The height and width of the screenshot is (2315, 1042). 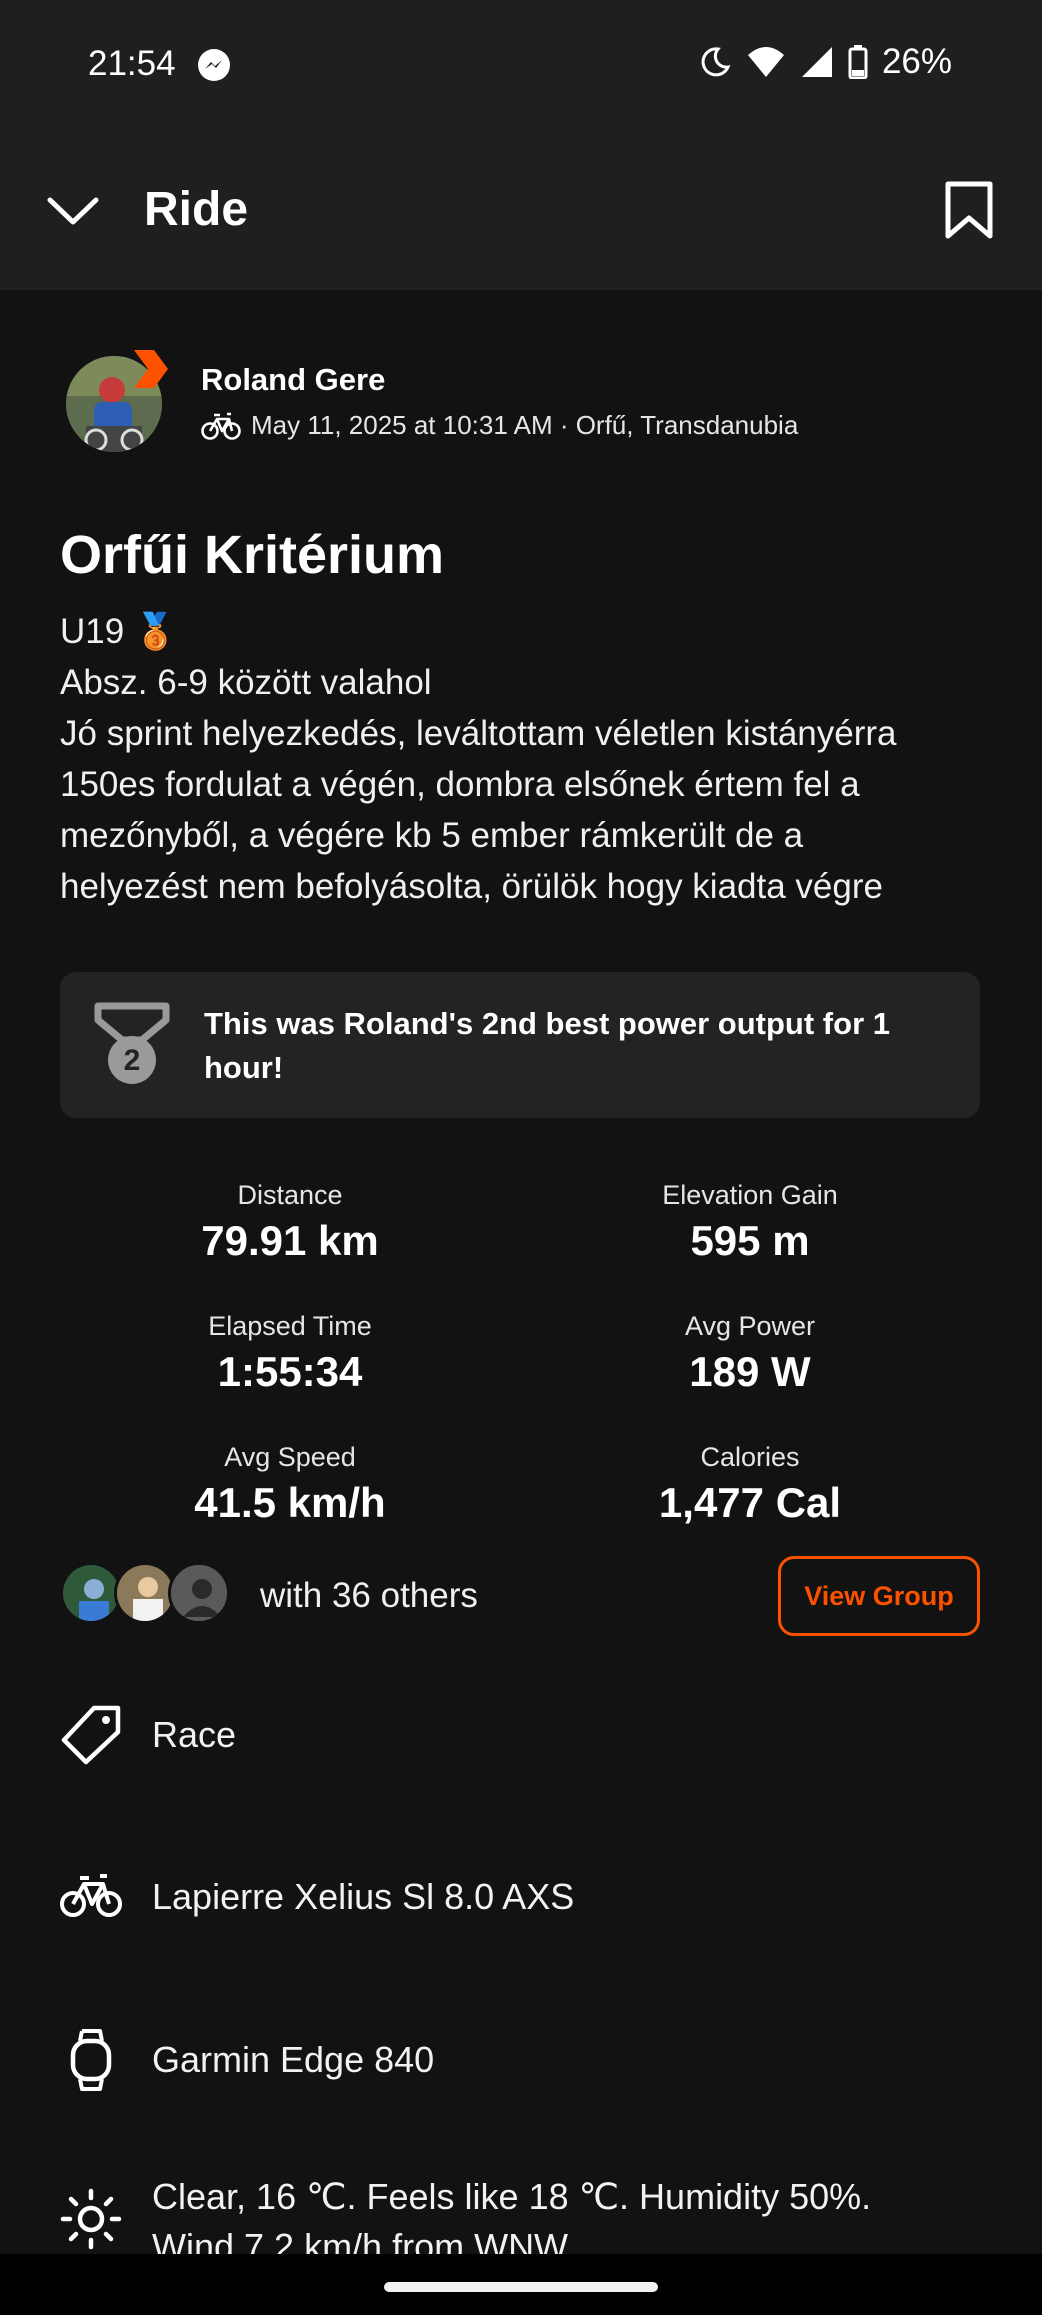 I want to click on tag-label: Race, so click(x=194, y=1734).